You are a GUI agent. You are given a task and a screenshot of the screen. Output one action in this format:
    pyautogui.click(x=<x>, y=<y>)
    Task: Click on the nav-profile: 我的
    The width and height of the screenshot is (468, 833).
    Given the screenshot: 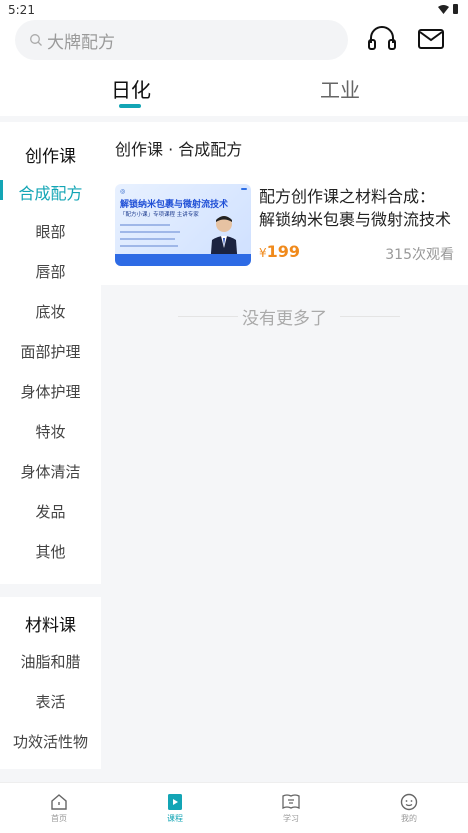 What is the action you would take?
    pyautogui.click(x=409, y=808)
    